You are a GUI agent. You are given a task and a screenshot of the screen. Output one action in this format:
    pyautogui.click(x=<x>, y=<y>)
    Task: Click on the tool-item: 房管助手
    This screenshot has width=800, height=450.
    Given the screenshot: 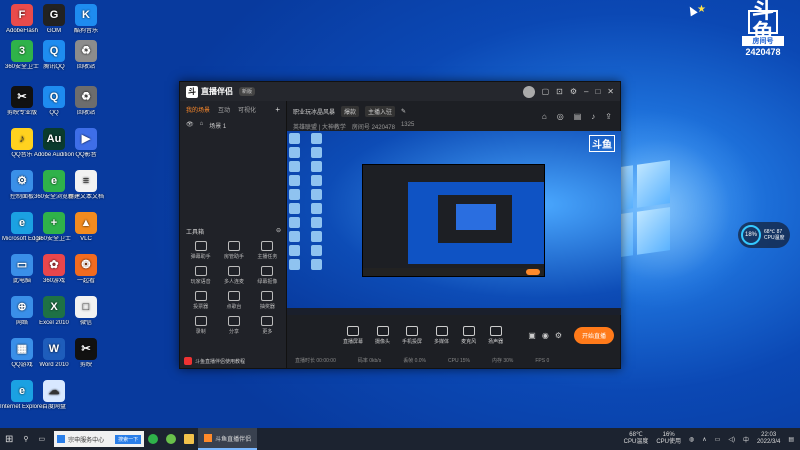 What is the action you would take?
    pyautogui.click(x=233, y=250)
    